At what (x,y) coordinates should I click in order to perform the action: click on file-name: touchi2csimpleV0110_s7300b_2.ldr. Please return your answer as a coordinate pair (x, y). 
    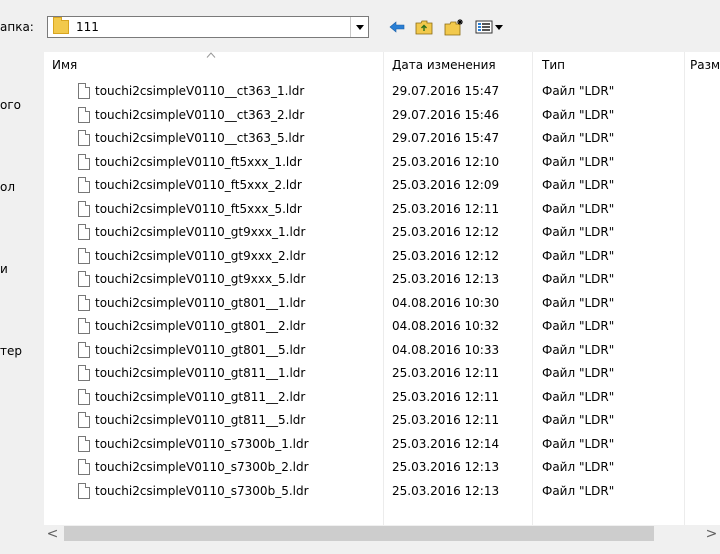
    Looking at the image, I should click on (202, 467).